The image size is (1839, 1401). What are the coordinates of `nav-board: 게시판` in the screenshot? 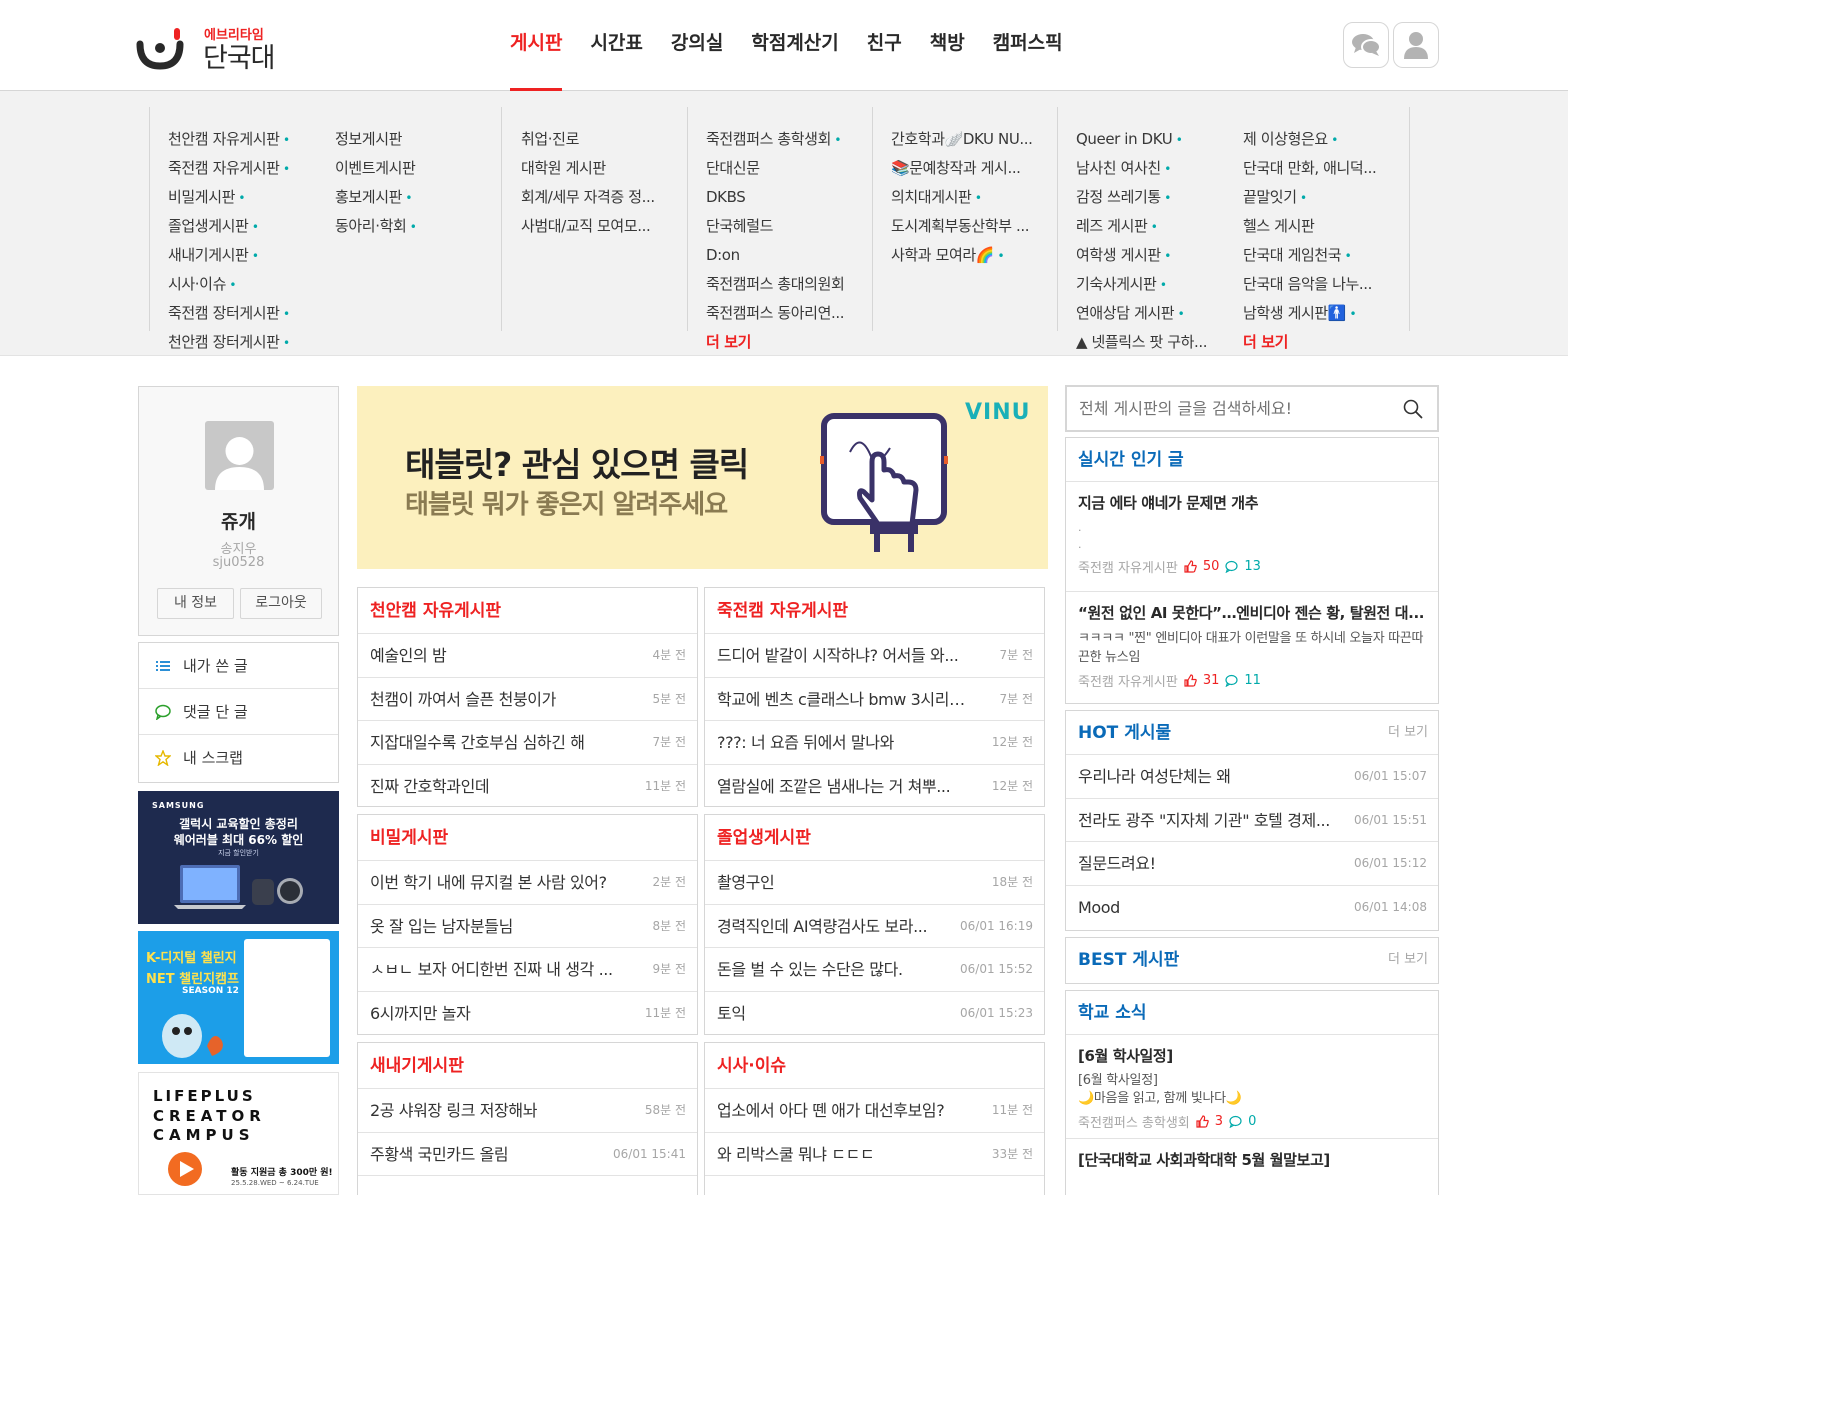 It's located at (536, 45).